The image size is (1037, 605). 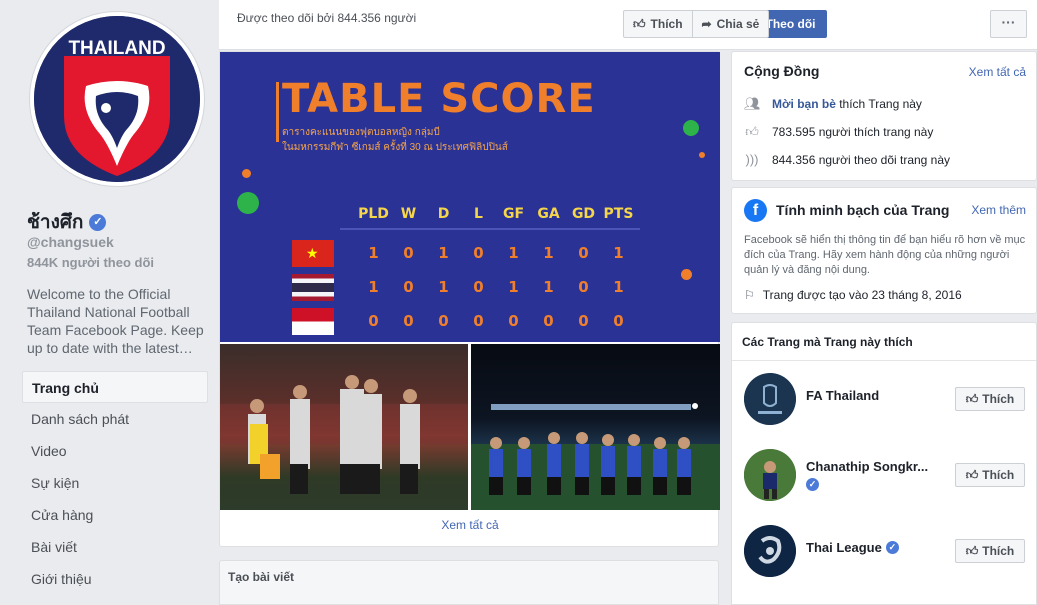 I want to click on thailand-logo: THAILAND, so click(x=117, y=99).